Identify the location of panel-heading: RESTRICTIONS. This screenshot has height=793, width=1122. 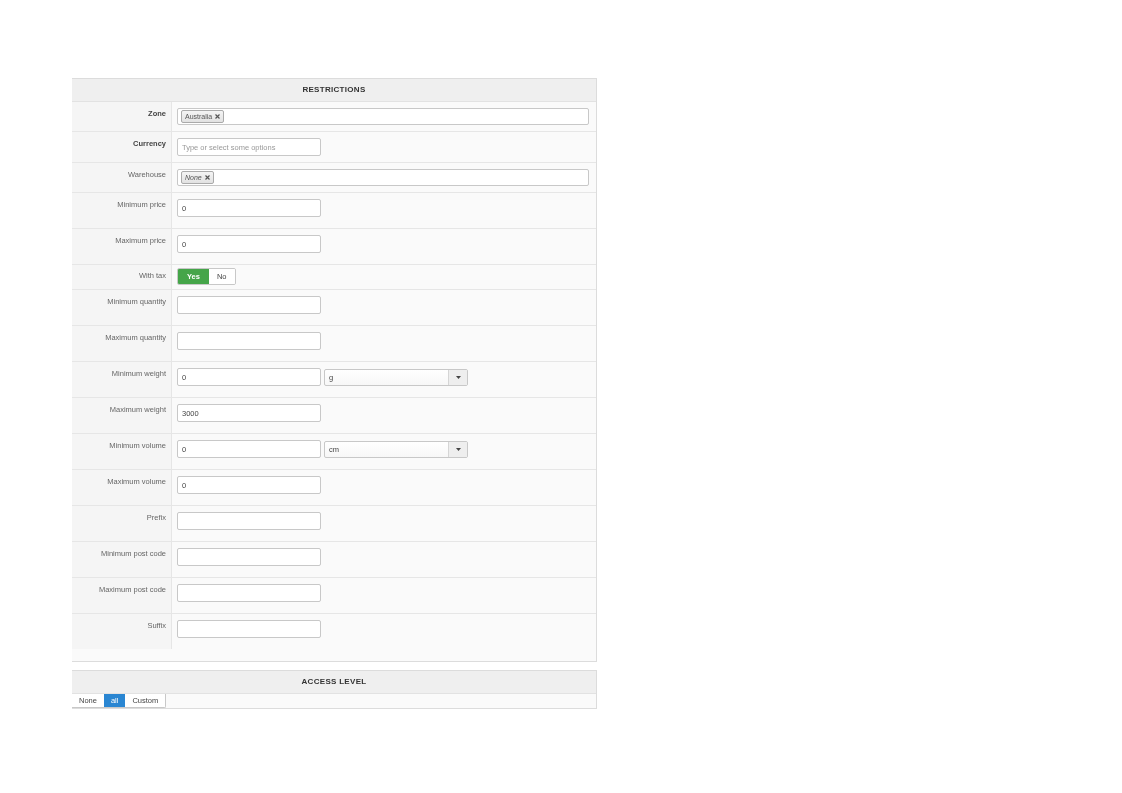
(334, 90).